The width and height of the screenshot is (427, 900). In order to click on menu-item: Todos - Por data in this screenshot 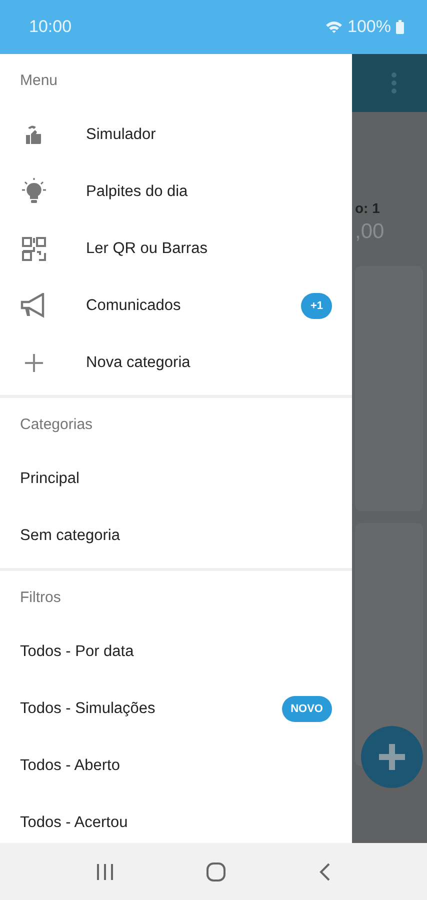, I will do `click(176, 651)`.